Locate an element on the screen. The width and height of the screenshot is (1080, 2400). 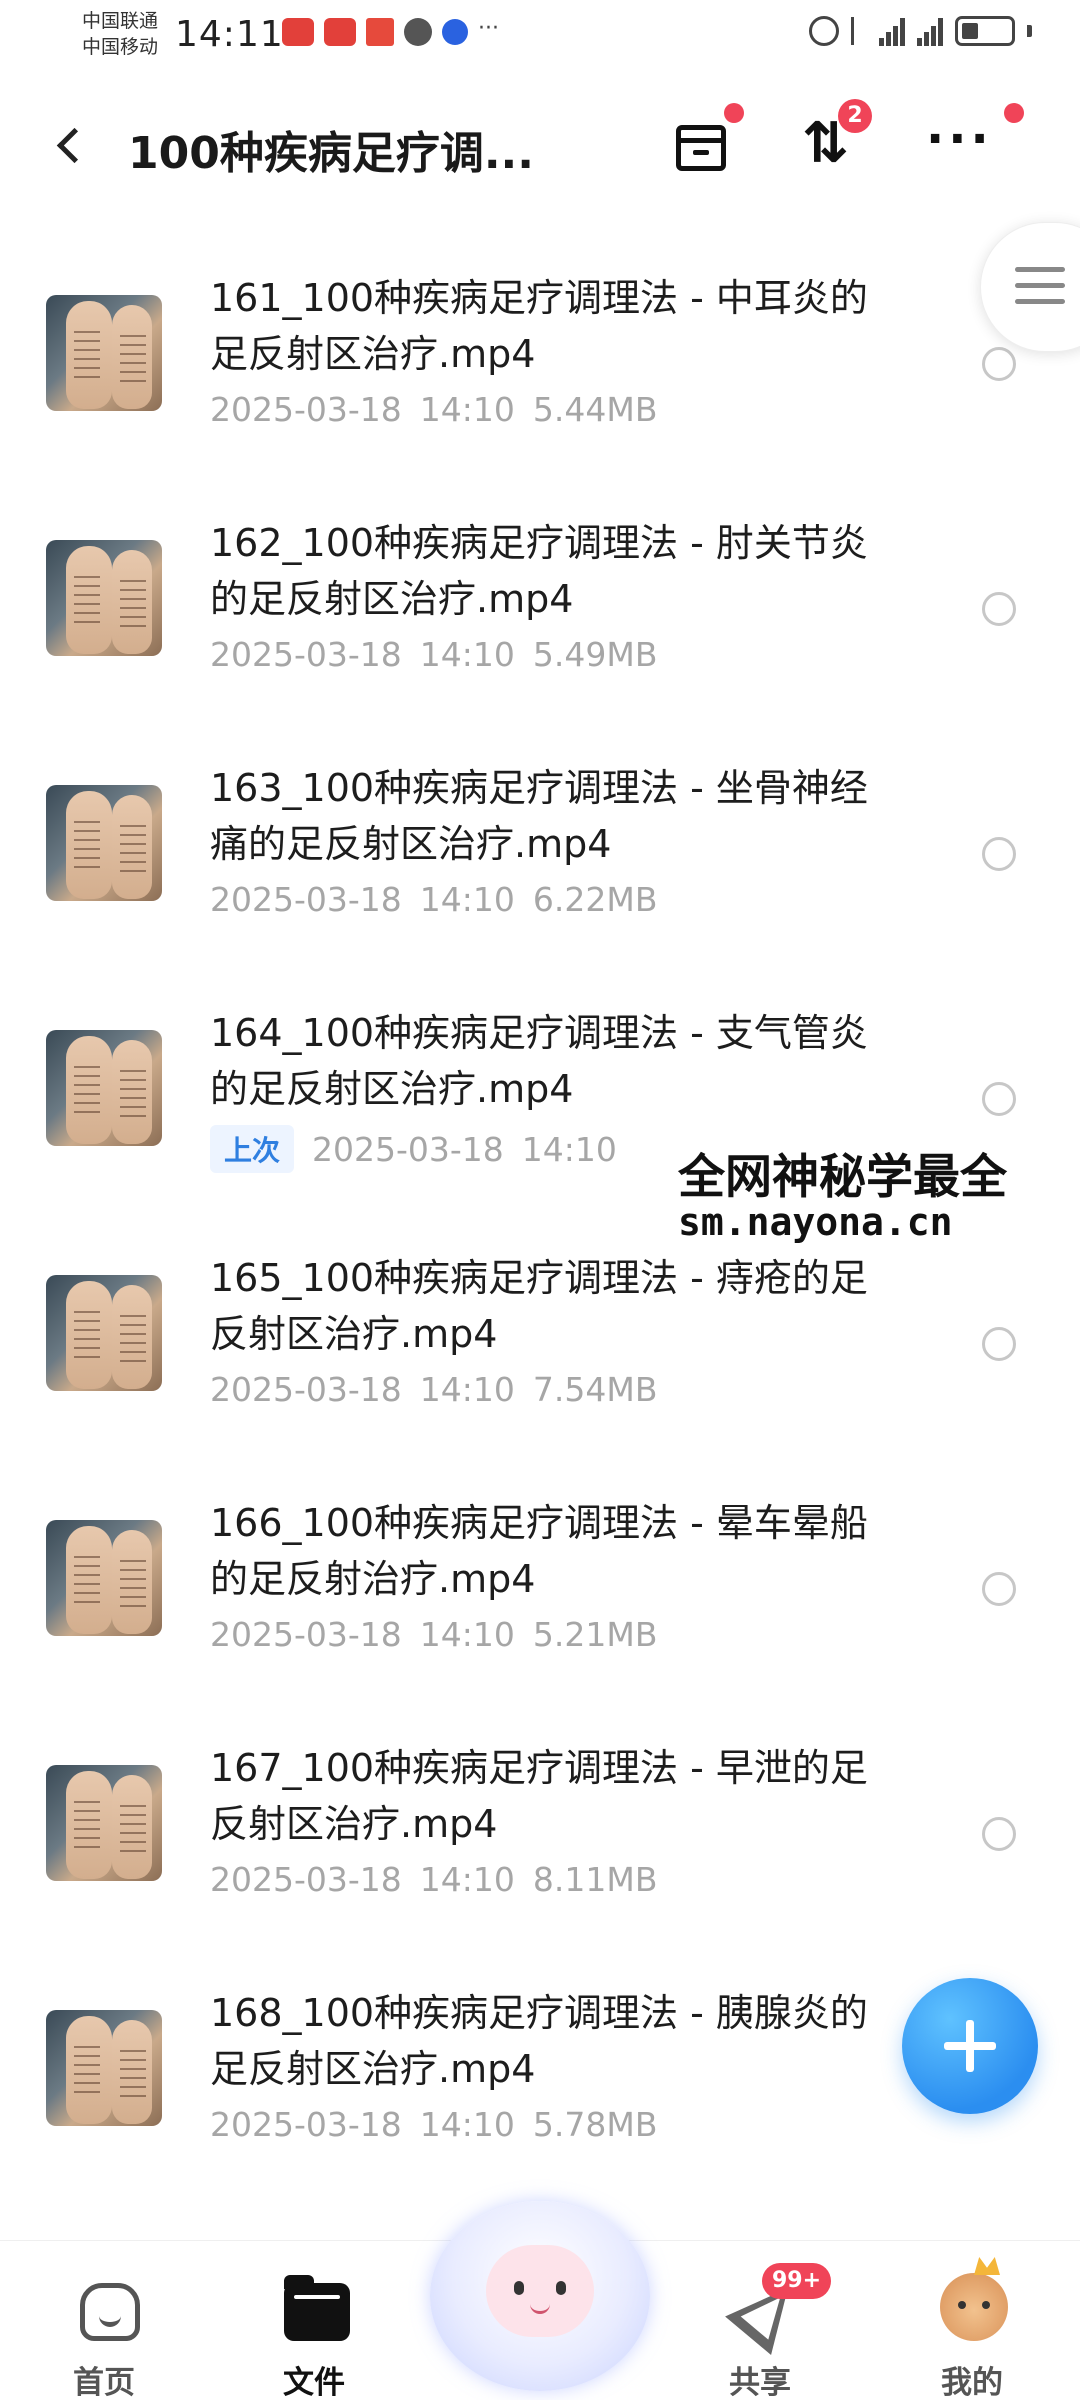
mascot-face is located at coordinates (540, 2291).